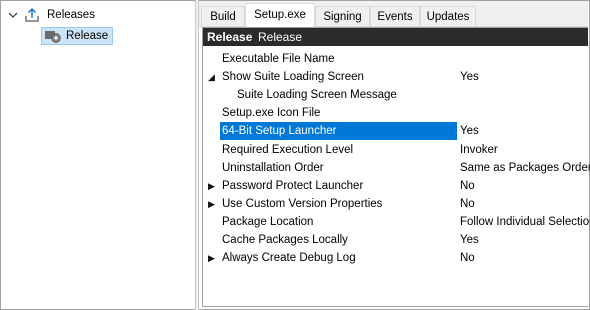 Image resolution: width=590 pixels, height=310 pixels. What do you see at coordinates (317, 95) in the screenshot?
I see `property-name: Suite Loading Screen Message` at bounding box center [317, 95].